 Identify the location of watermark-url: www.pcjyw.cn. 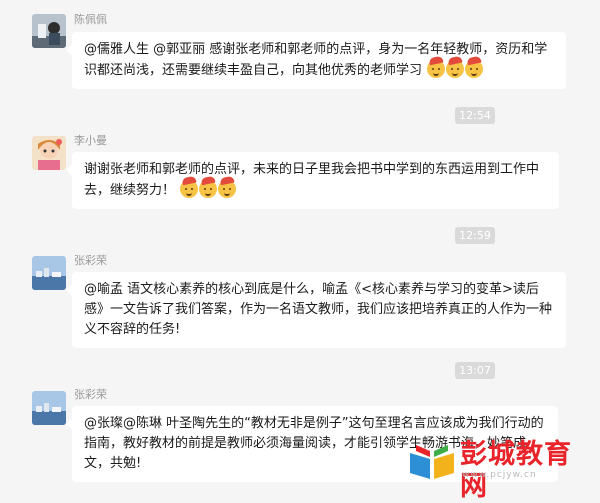
(499, 475).